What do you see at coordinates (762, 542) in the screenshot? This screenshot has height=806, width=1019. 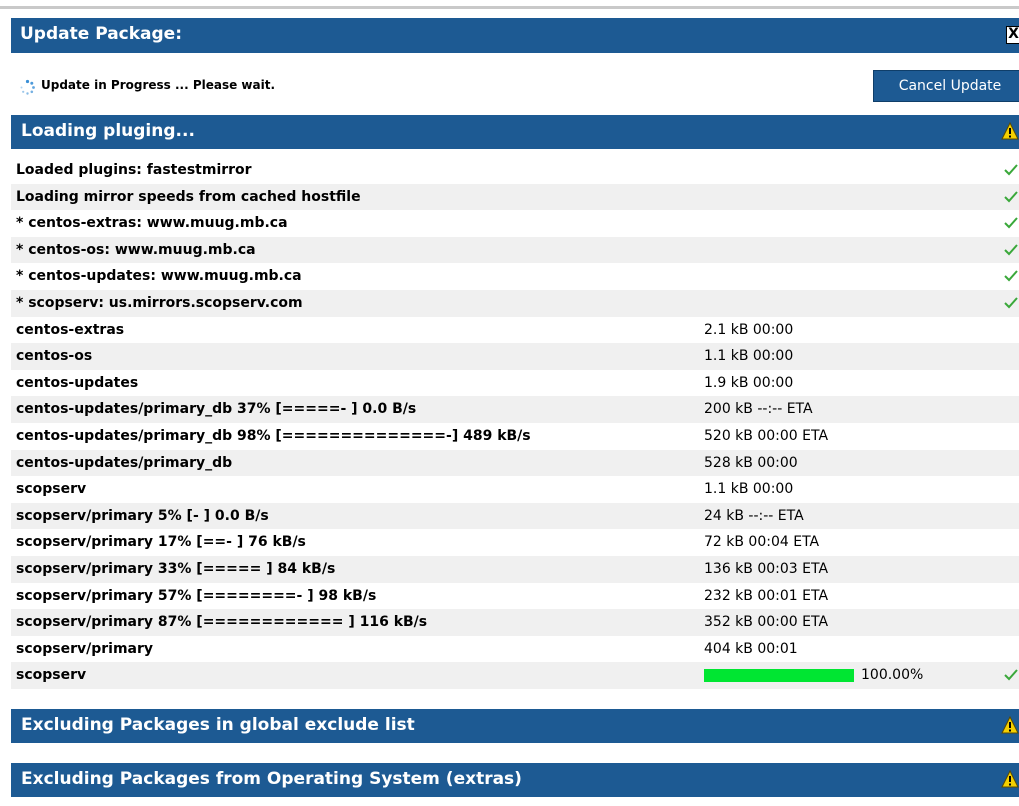 I see `log-info: 72 kB 00:04 ETA` at bounding box center [762, 542].